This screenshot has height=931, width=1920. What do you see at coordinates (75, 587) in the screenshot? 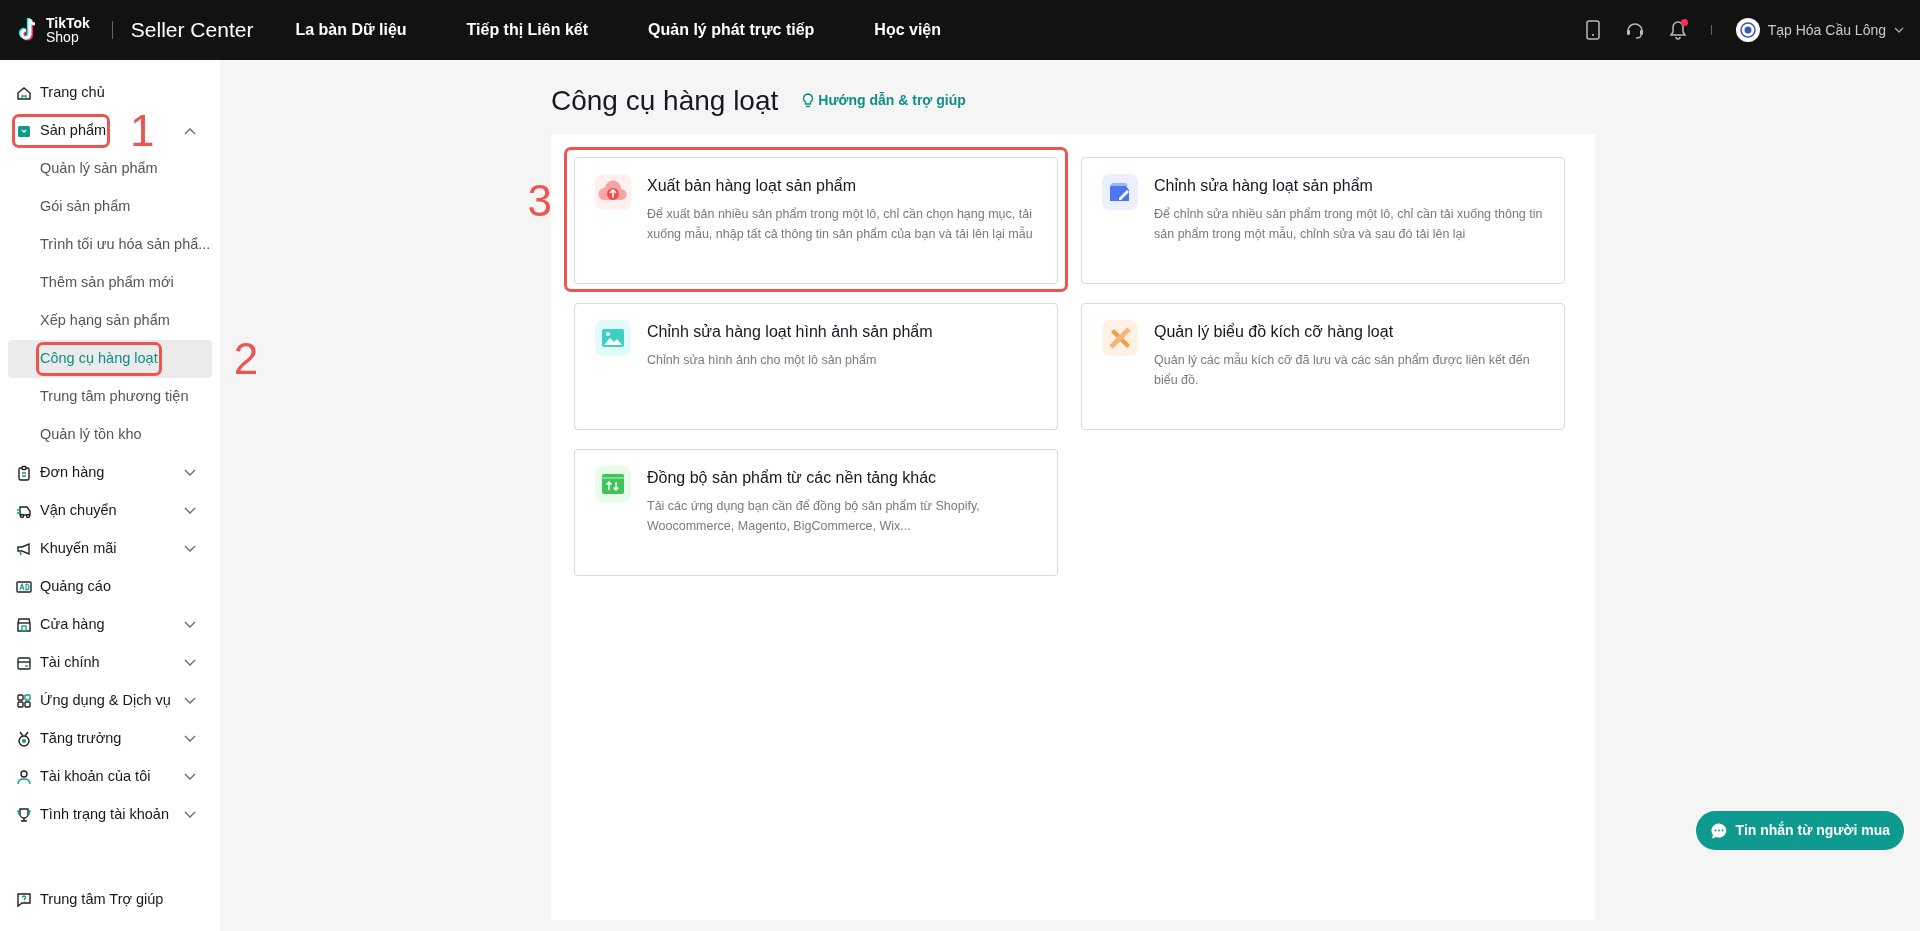
I see `menu-item: Quảng cáo` at bounding box center [75, 587].